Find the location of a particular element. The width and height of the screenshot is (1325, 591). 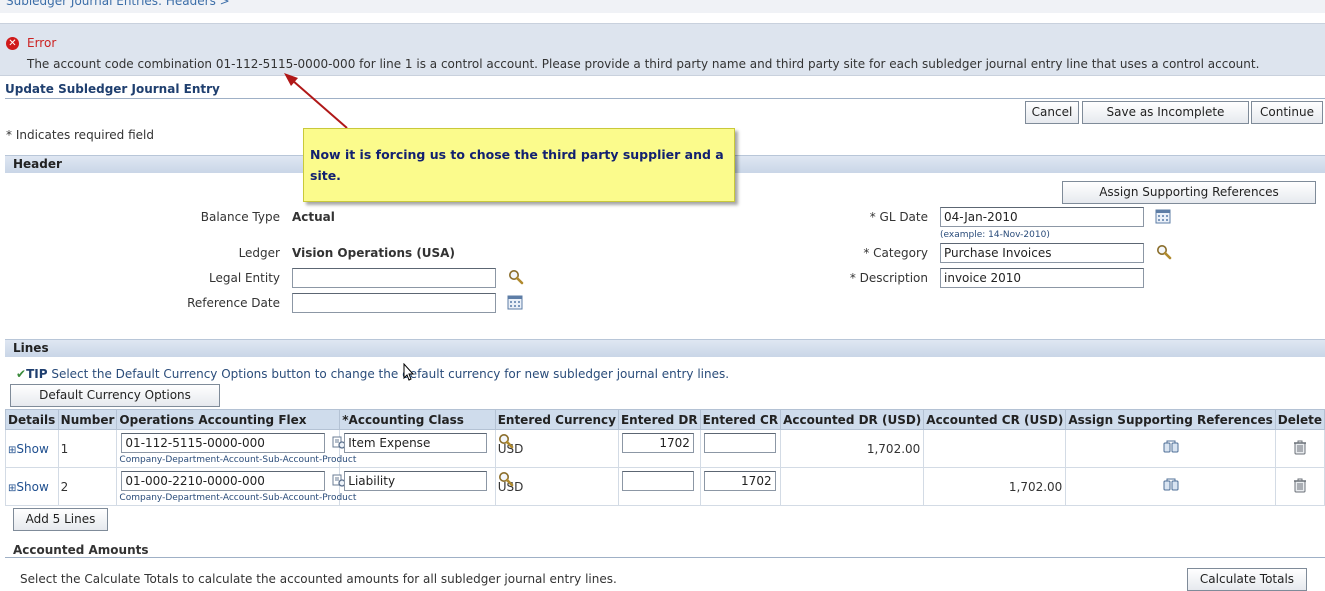

column-header: Details is located at coordinates (32, 419).